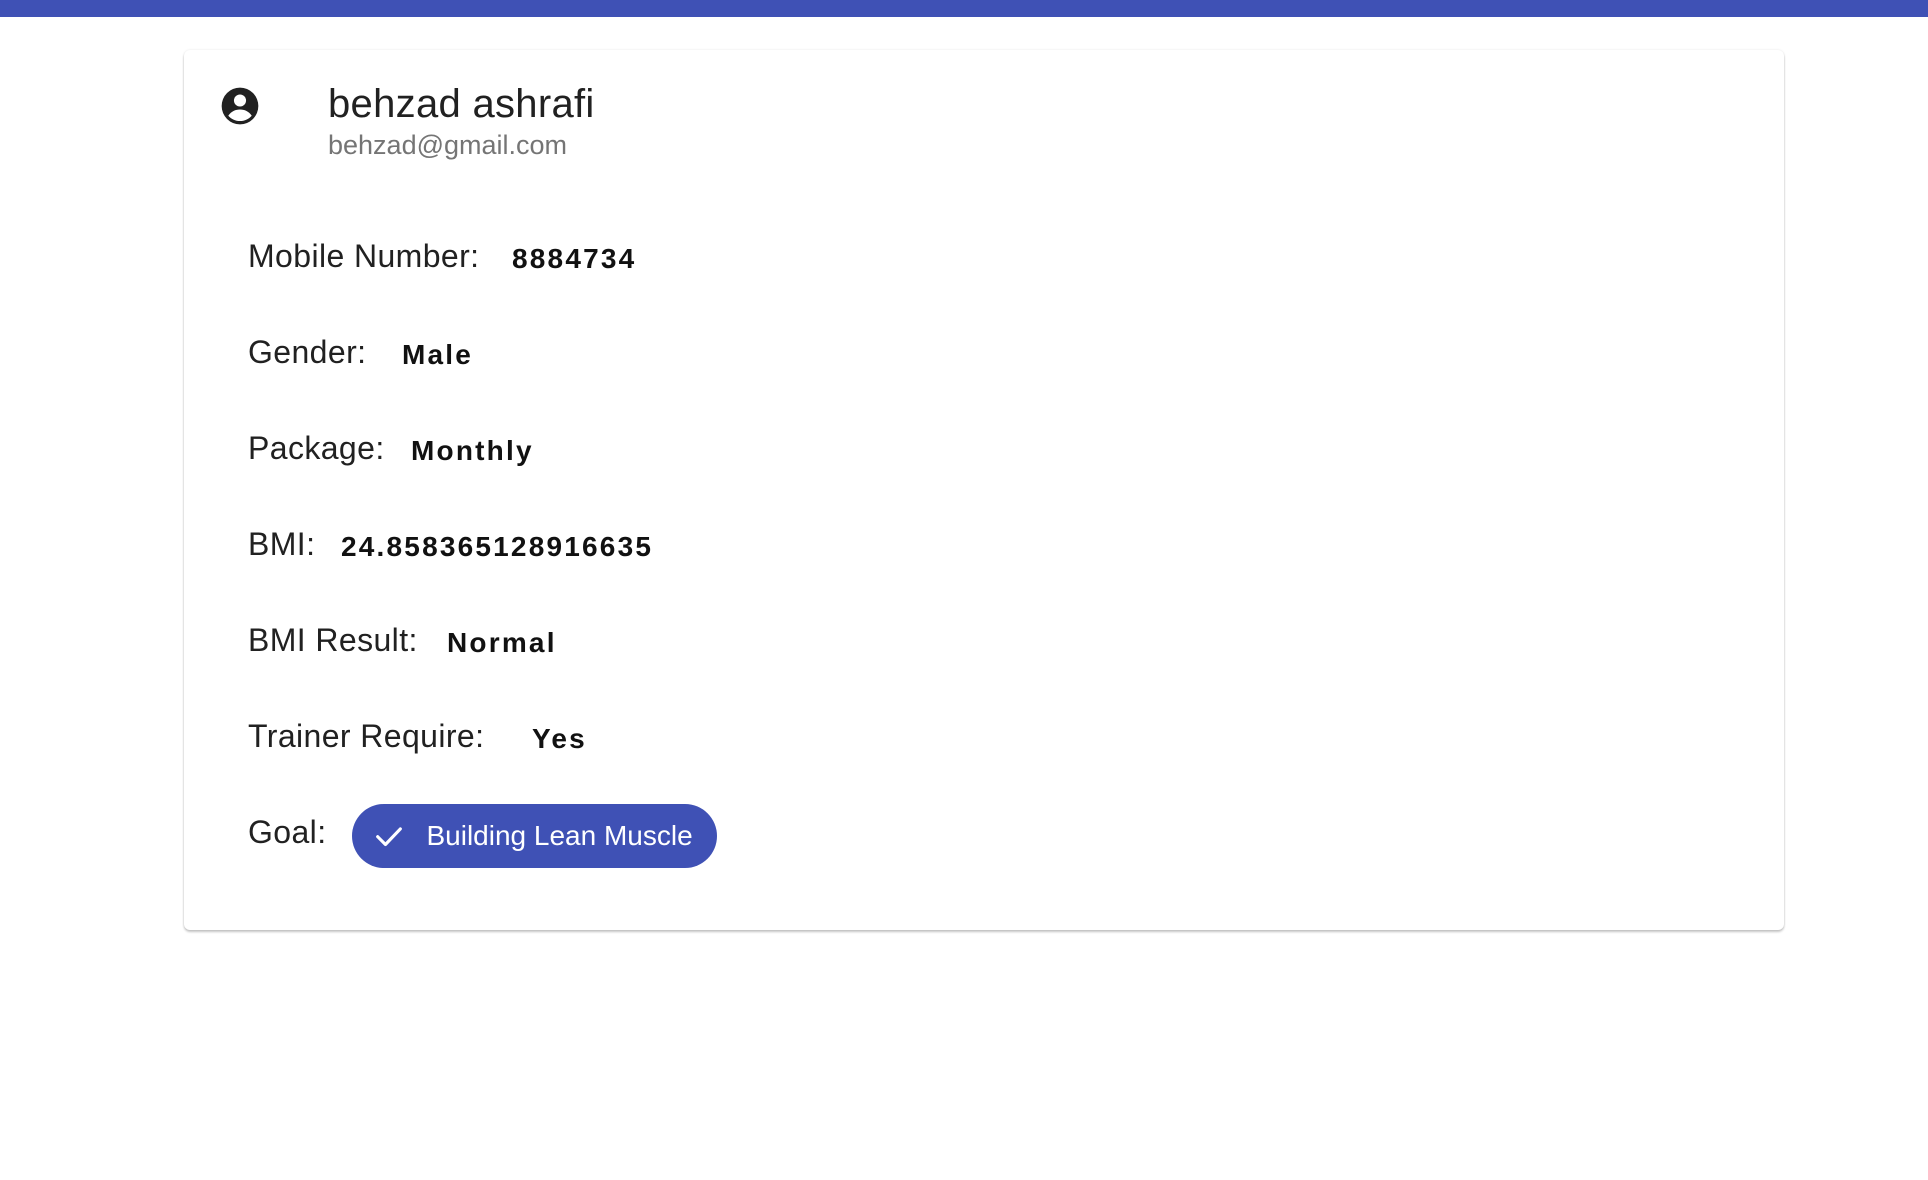 This screenshot has height=1180, width=1928. What do you see at coordinates (333, 639) in the screenshot?
I see `bmi-result-label: BMI Result:` at bounding box center [333, 639].